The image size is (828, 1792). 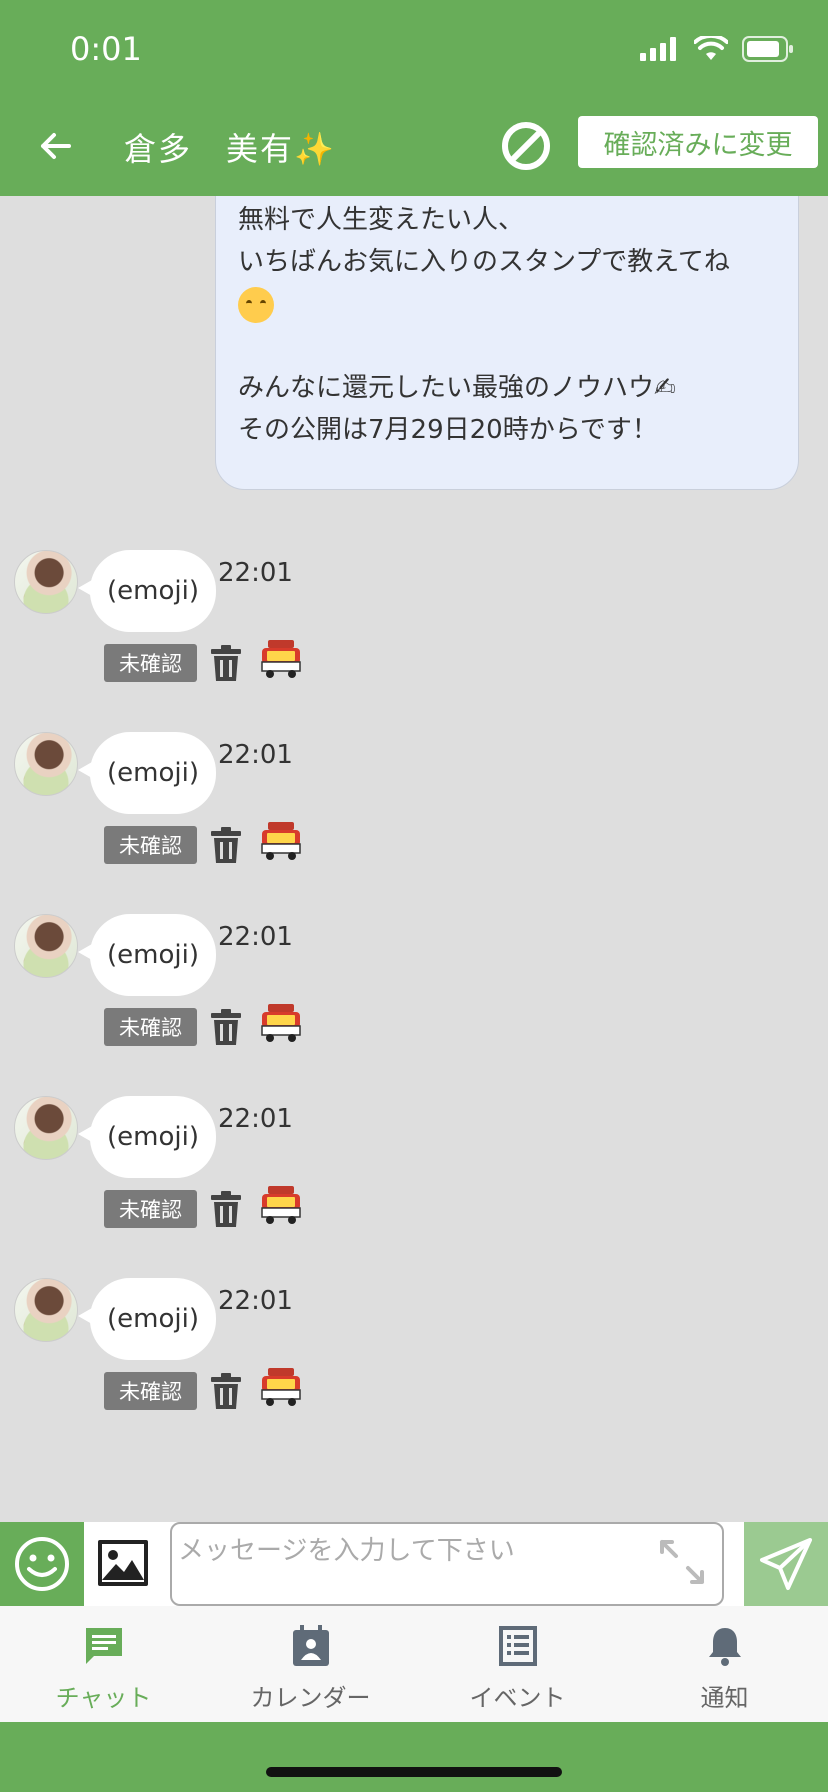 I want to click on sent-line, so click(x=508, y=346).